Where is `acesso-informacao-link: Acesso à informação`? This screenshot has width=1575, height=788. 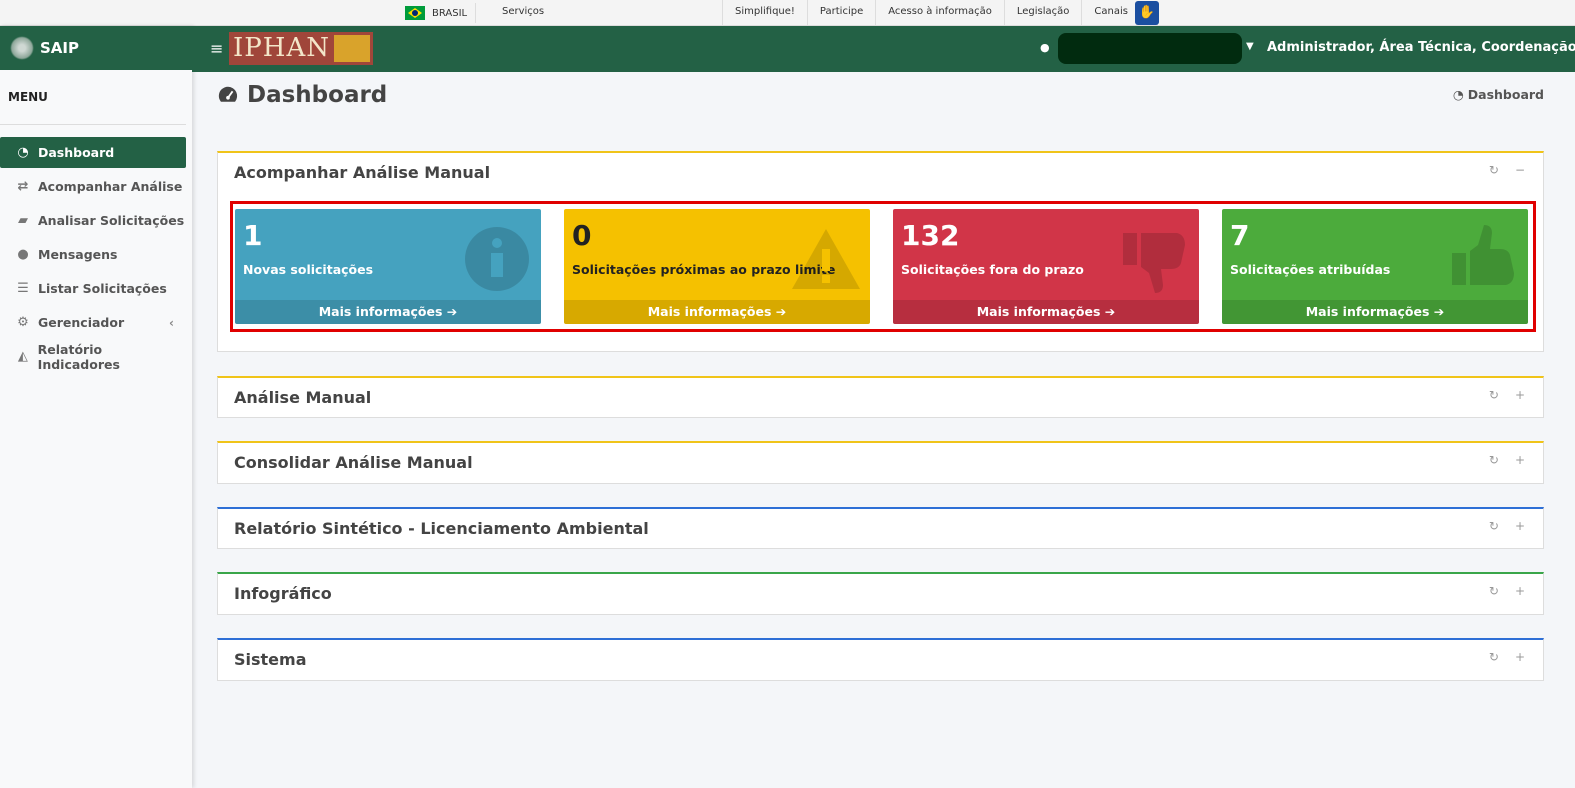 acesso-informacao-link: Acesso à informação is located at coordinates (939, 13).